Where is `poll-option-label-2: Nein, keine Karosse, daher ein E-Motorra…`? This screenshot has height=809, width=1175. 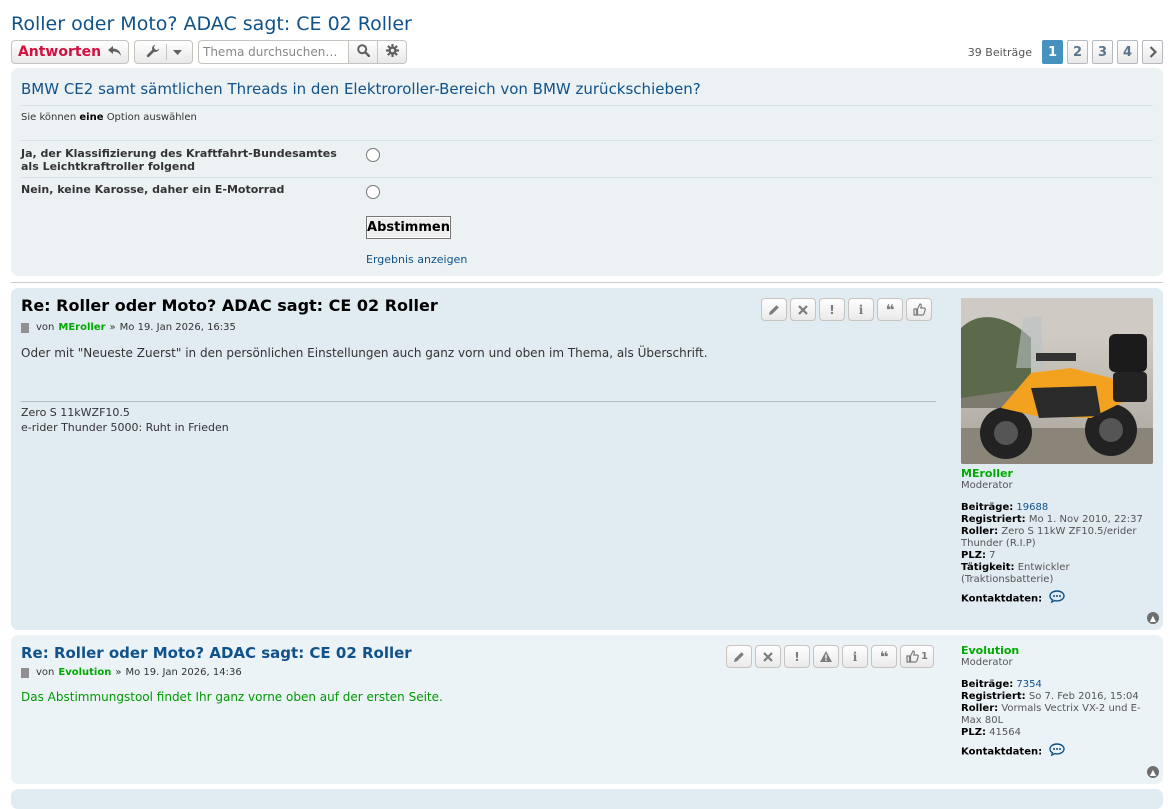 poll-option-label-2: Nein, keine Karosse, daher ein E-Motorra… is located at coordinates (153, 189).